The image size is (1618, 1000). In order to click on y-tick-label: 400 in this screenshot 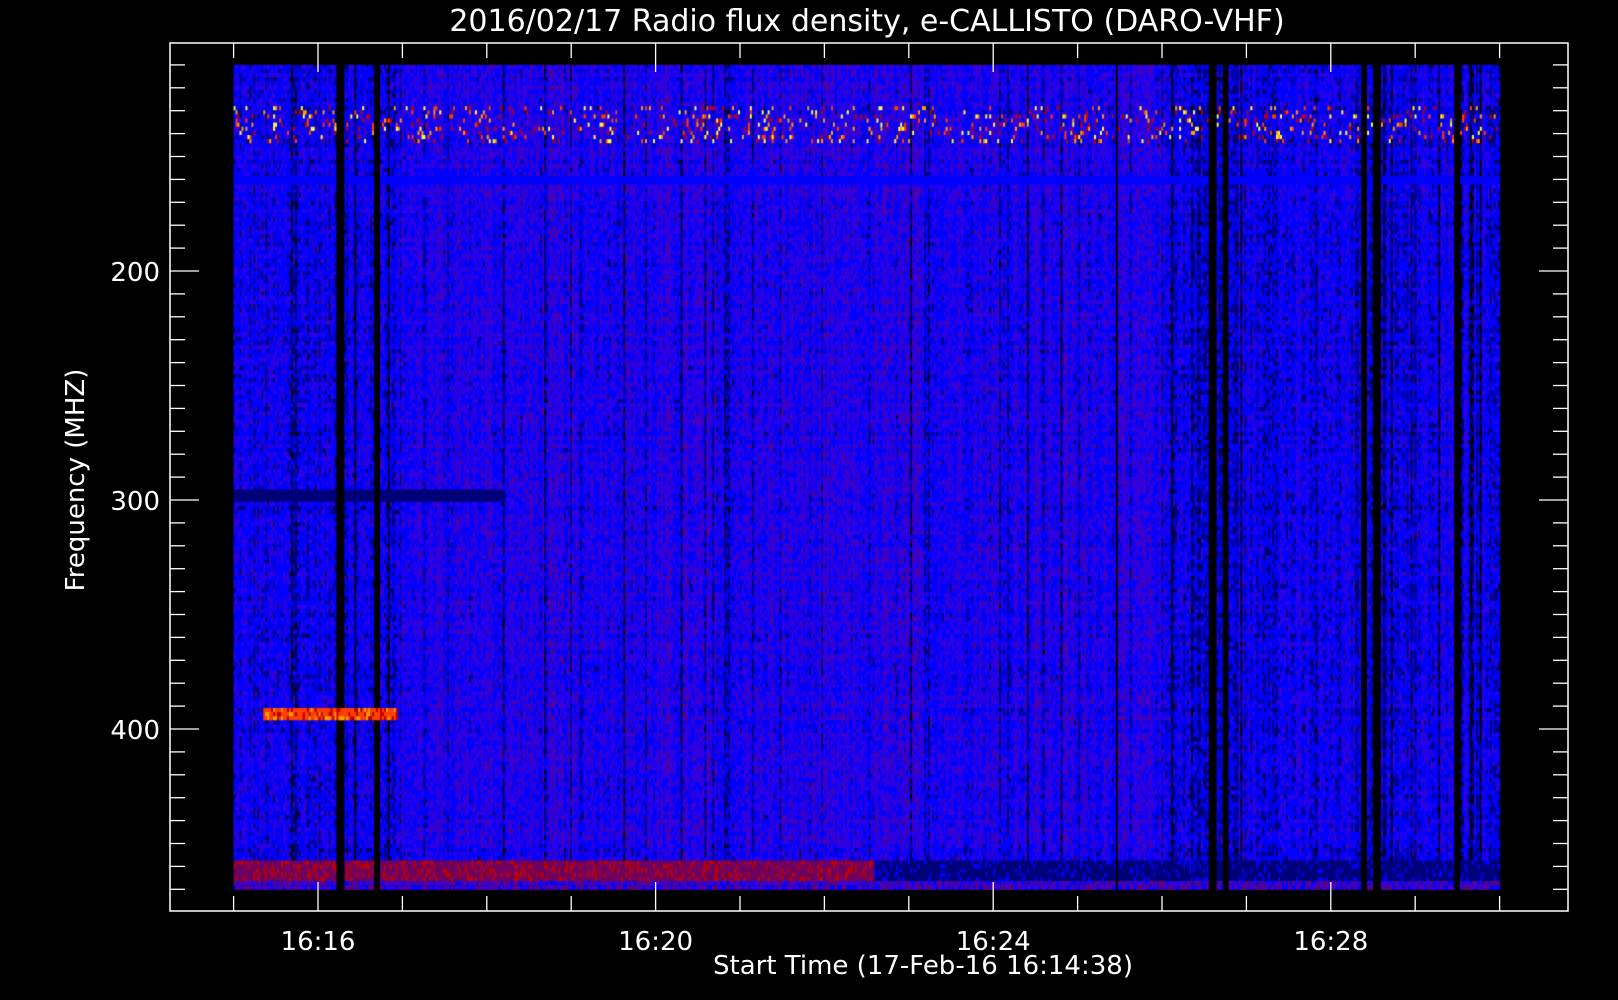, I will do `click(135, 731)`.